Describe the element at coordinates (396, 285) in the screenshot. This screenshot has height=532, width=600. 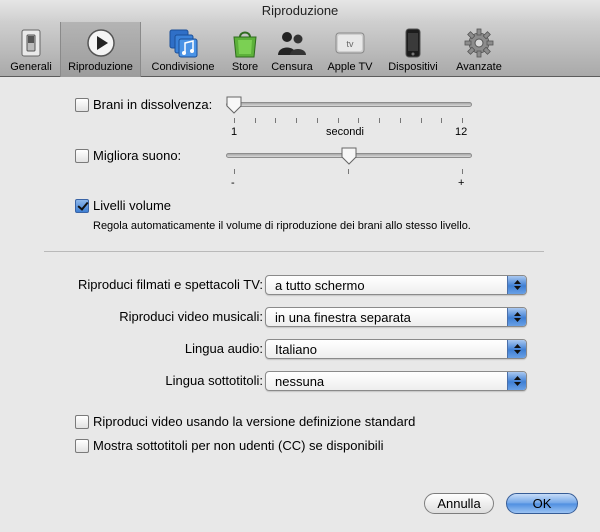
I see `movies-popup: a tutto schermo` at that location.